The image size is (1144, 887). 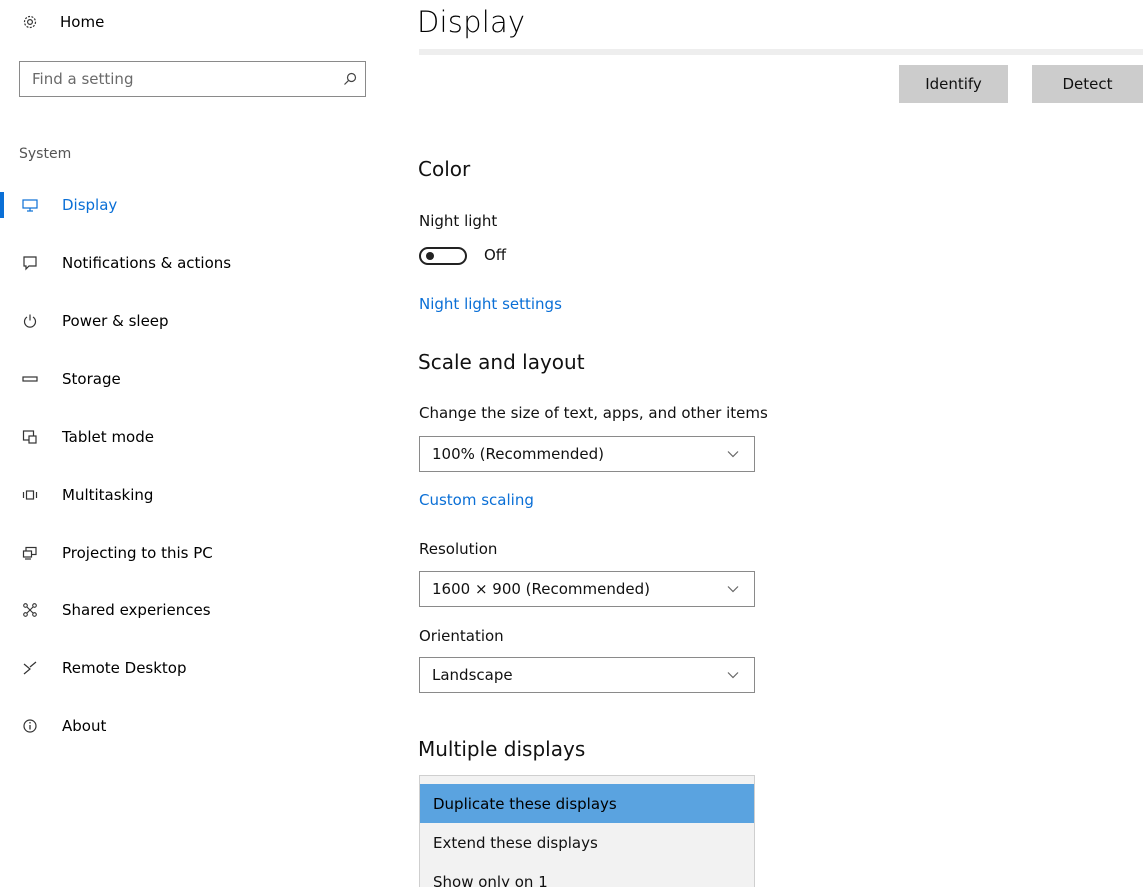 What do you see at coordinates (350, 79) in the screenshot?
I see `search-icon` at bounding box center [350, 79].